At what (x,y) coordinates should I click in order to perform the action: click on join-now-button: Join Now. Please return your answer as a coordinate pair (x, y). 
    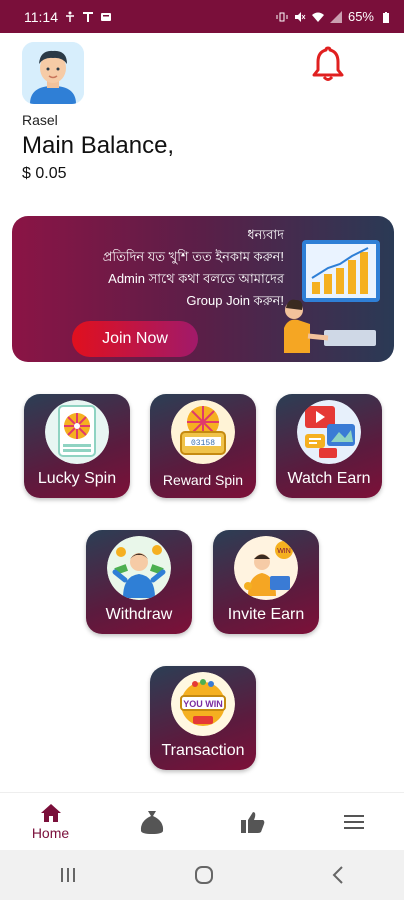
    Looking at the image, I should click on (135, 339).